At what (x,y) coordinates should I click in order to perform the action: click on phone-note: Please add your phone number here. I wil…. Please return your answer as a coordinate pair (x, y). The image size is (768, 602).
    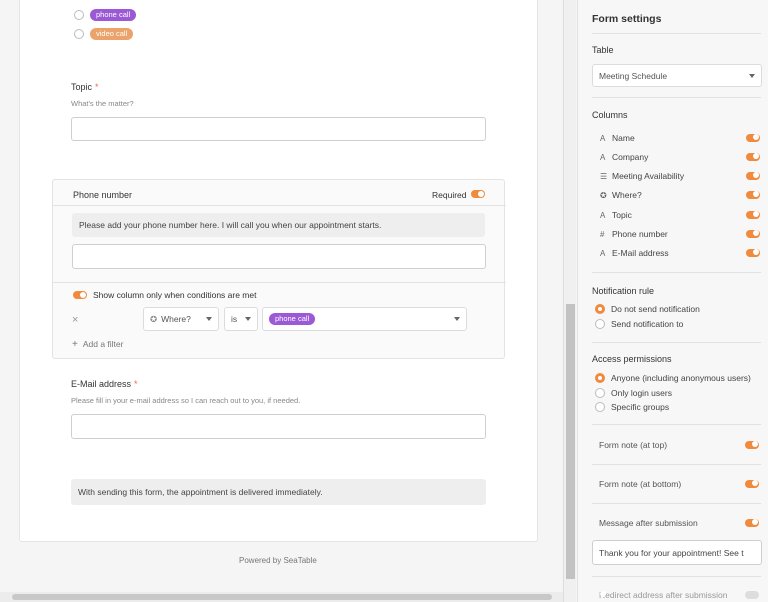
    Looking at the image, I should click on (278, 225).